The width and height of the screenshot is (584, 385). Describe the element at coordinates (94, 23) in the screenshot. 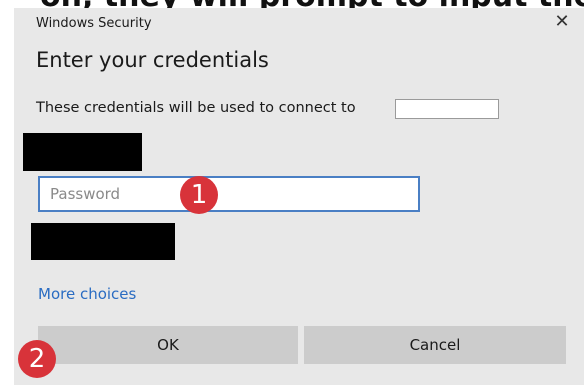

I see `dialog-window-title: Windows Security` at that location.